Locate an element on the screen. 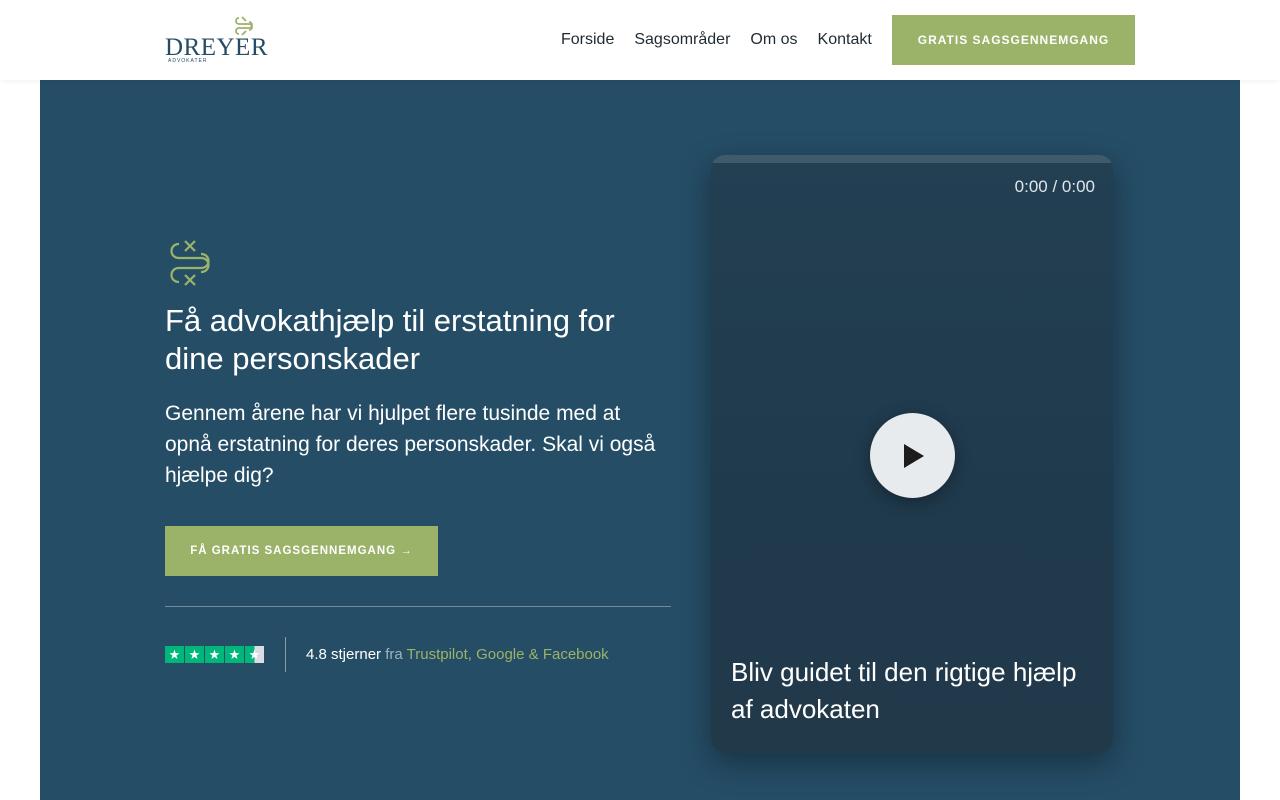 Image resolution: width=1280 pixels, height=800 pixels. rating-from: fra is located at coordinates (394, 654).